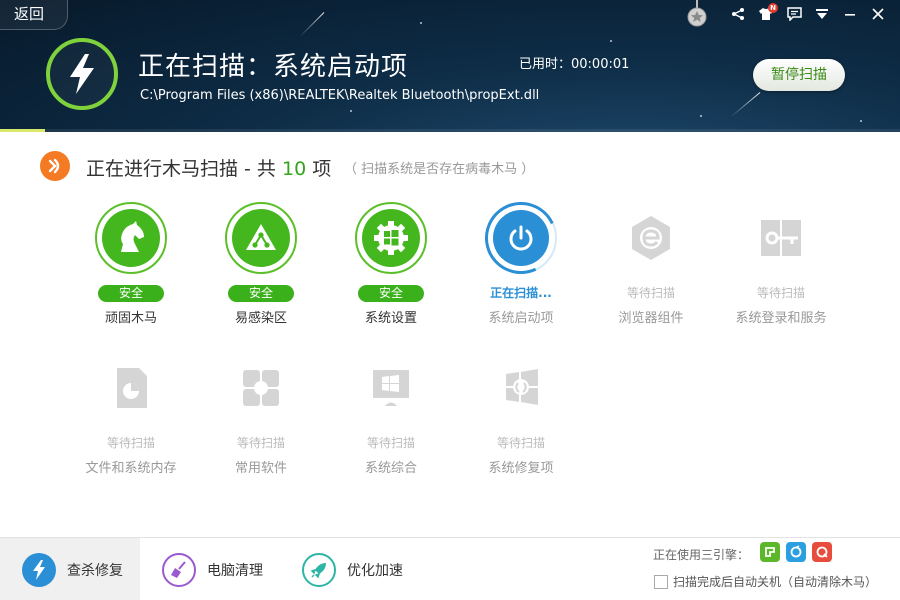 The image size is (900, 600). What do you see at coordinates (850, 14) in the screenshot?
I see `minimize-icon` at bounding box center [850, 14].